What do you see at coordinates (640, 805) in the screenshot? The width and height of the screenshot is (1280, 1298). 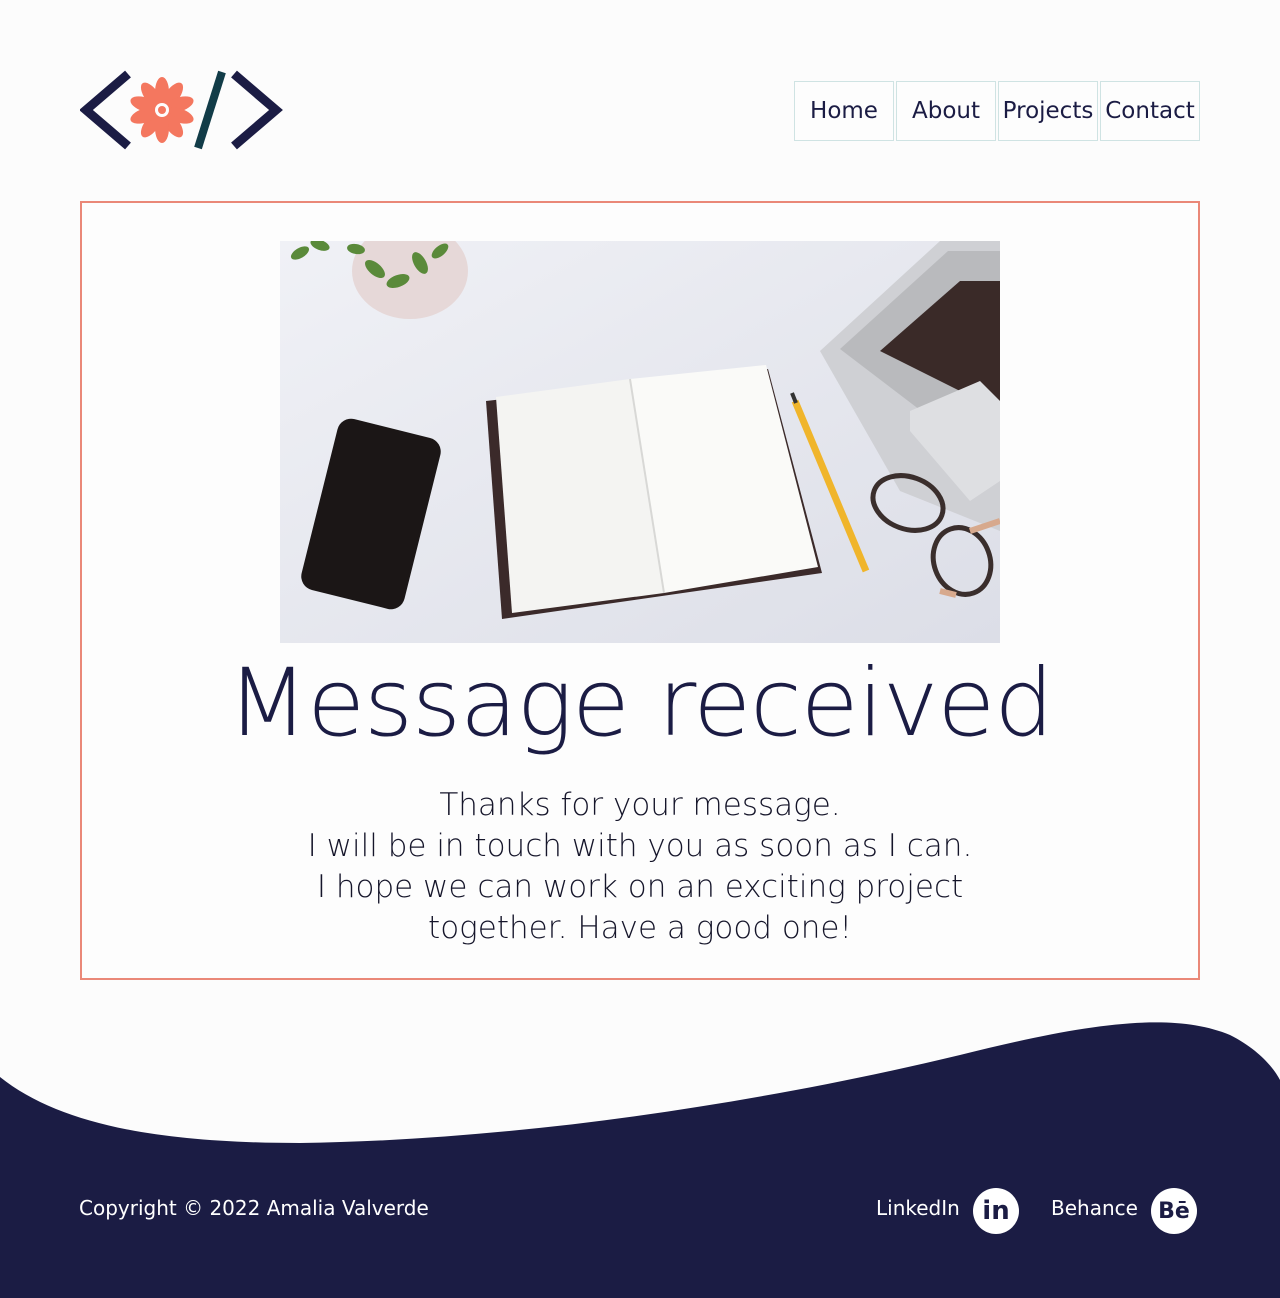 I see `message-line: Thanks for your message.` at bounding box center [640, 805].